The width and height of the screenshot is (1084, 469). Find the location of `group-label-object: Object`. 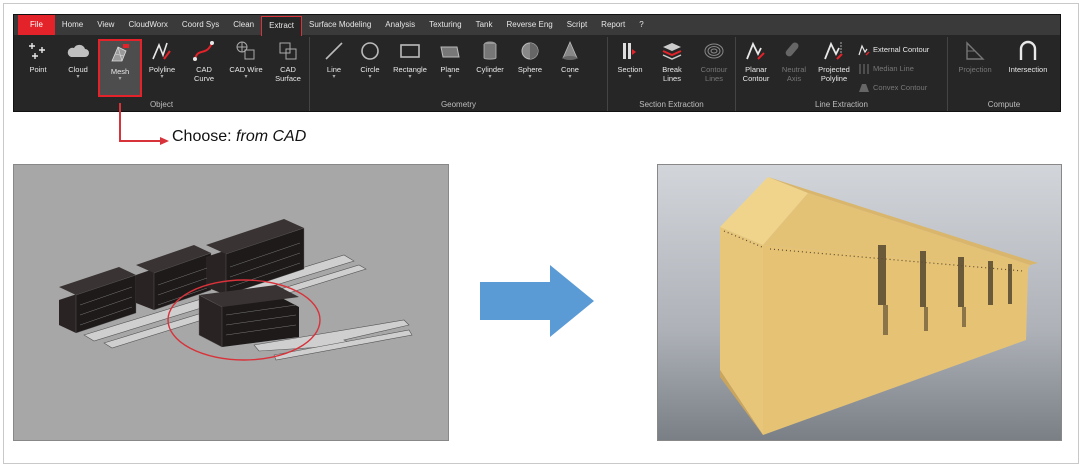

group-label-object: Object is located at coordinates (161, 104).